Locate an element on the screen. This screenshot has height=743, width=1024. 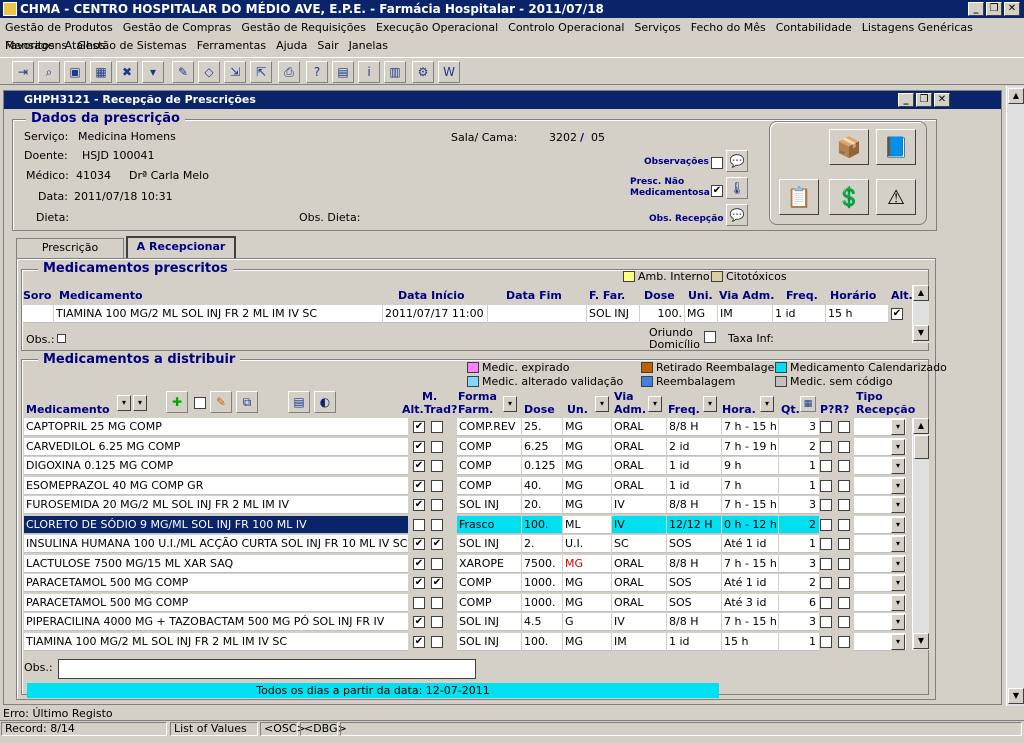
menu-item-7: Contabilidade is located at coordinates (814, 28).